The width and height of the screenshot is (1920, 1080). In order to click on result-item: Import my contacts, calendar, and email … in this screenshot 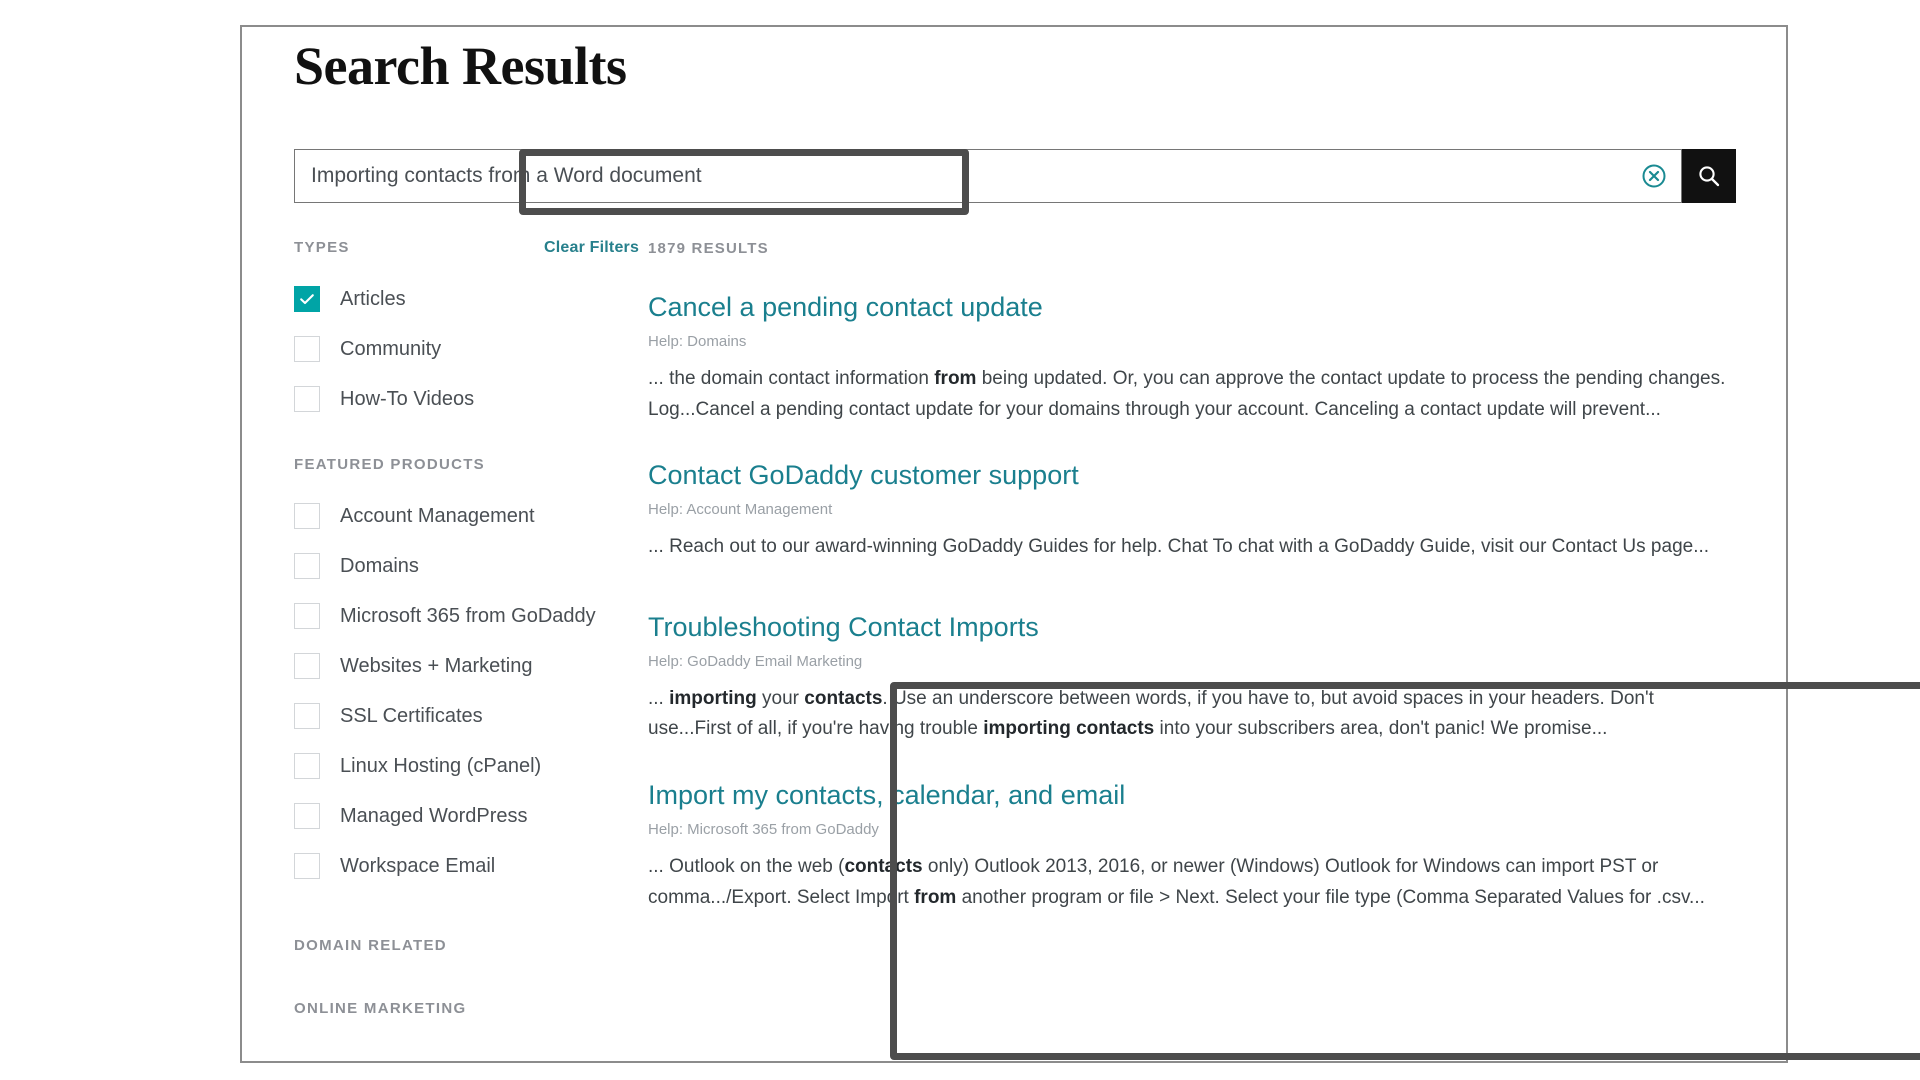, I will do `click(1188, 846)`.